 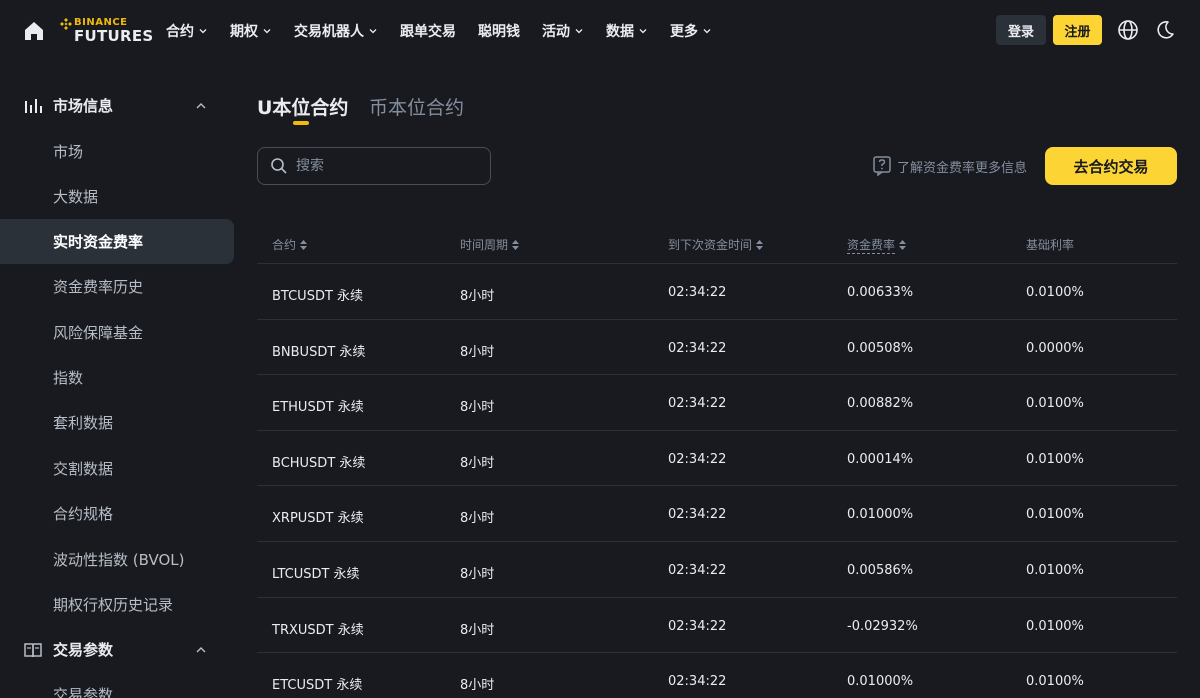 I want to click on main-nav: 合约 期权 交易机器人 跟单交易 聪明钱 活动 数据 更多, so click(x=450, y=31).